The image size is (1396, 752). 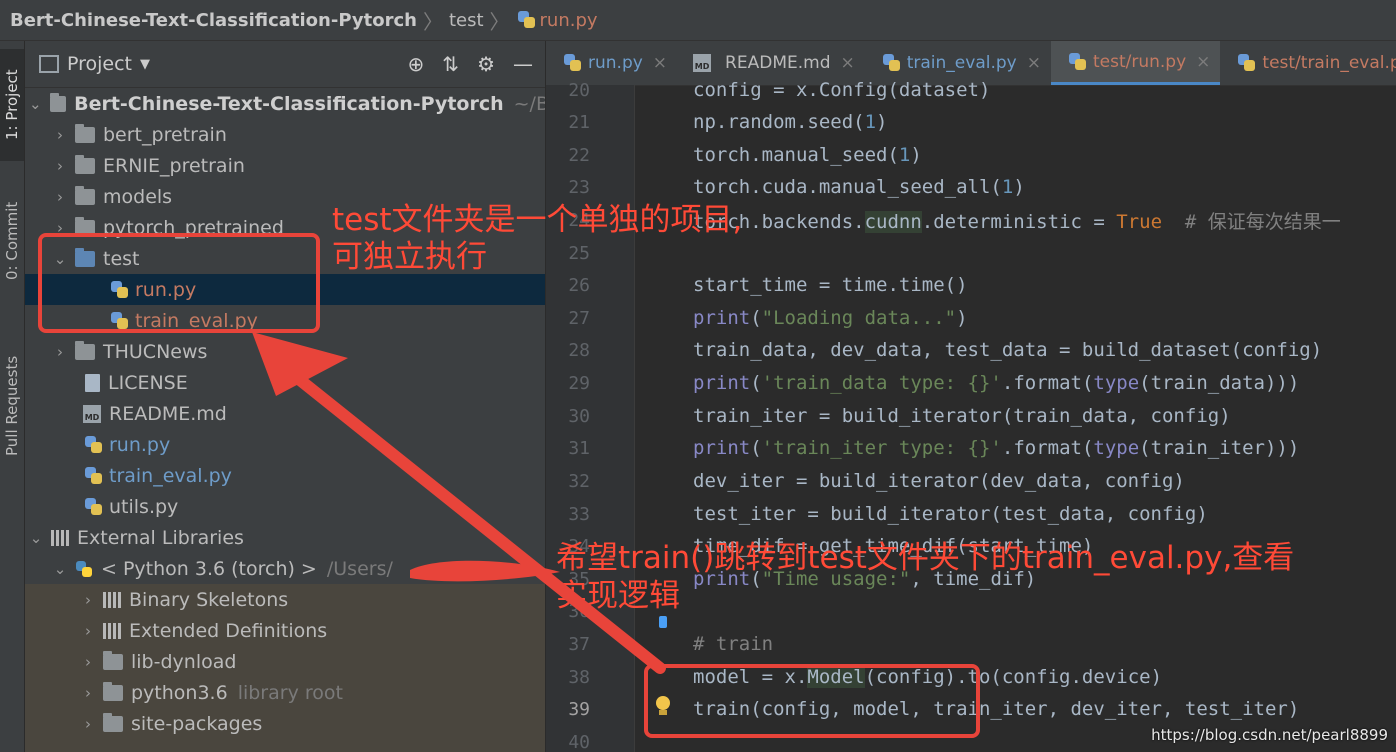 What do you see at coordinates (1269, 735) in the screenshot?
I see `watermark: https://blog.csdn.net/pearl8899` at bounding box center [1269, 735].